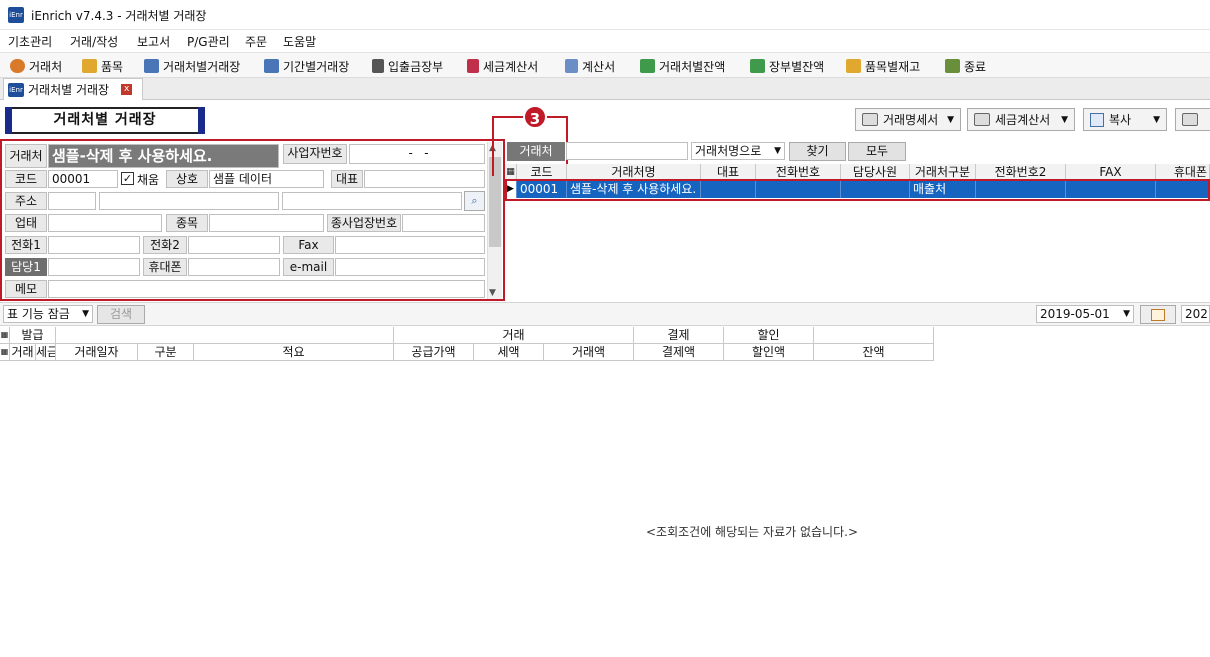 The width and height of the screenshot is (1210, 657). What do you see at coordinates (26, 179) in the screenshot?
I see `code-label: 코드` at bounding box center [26, 179].